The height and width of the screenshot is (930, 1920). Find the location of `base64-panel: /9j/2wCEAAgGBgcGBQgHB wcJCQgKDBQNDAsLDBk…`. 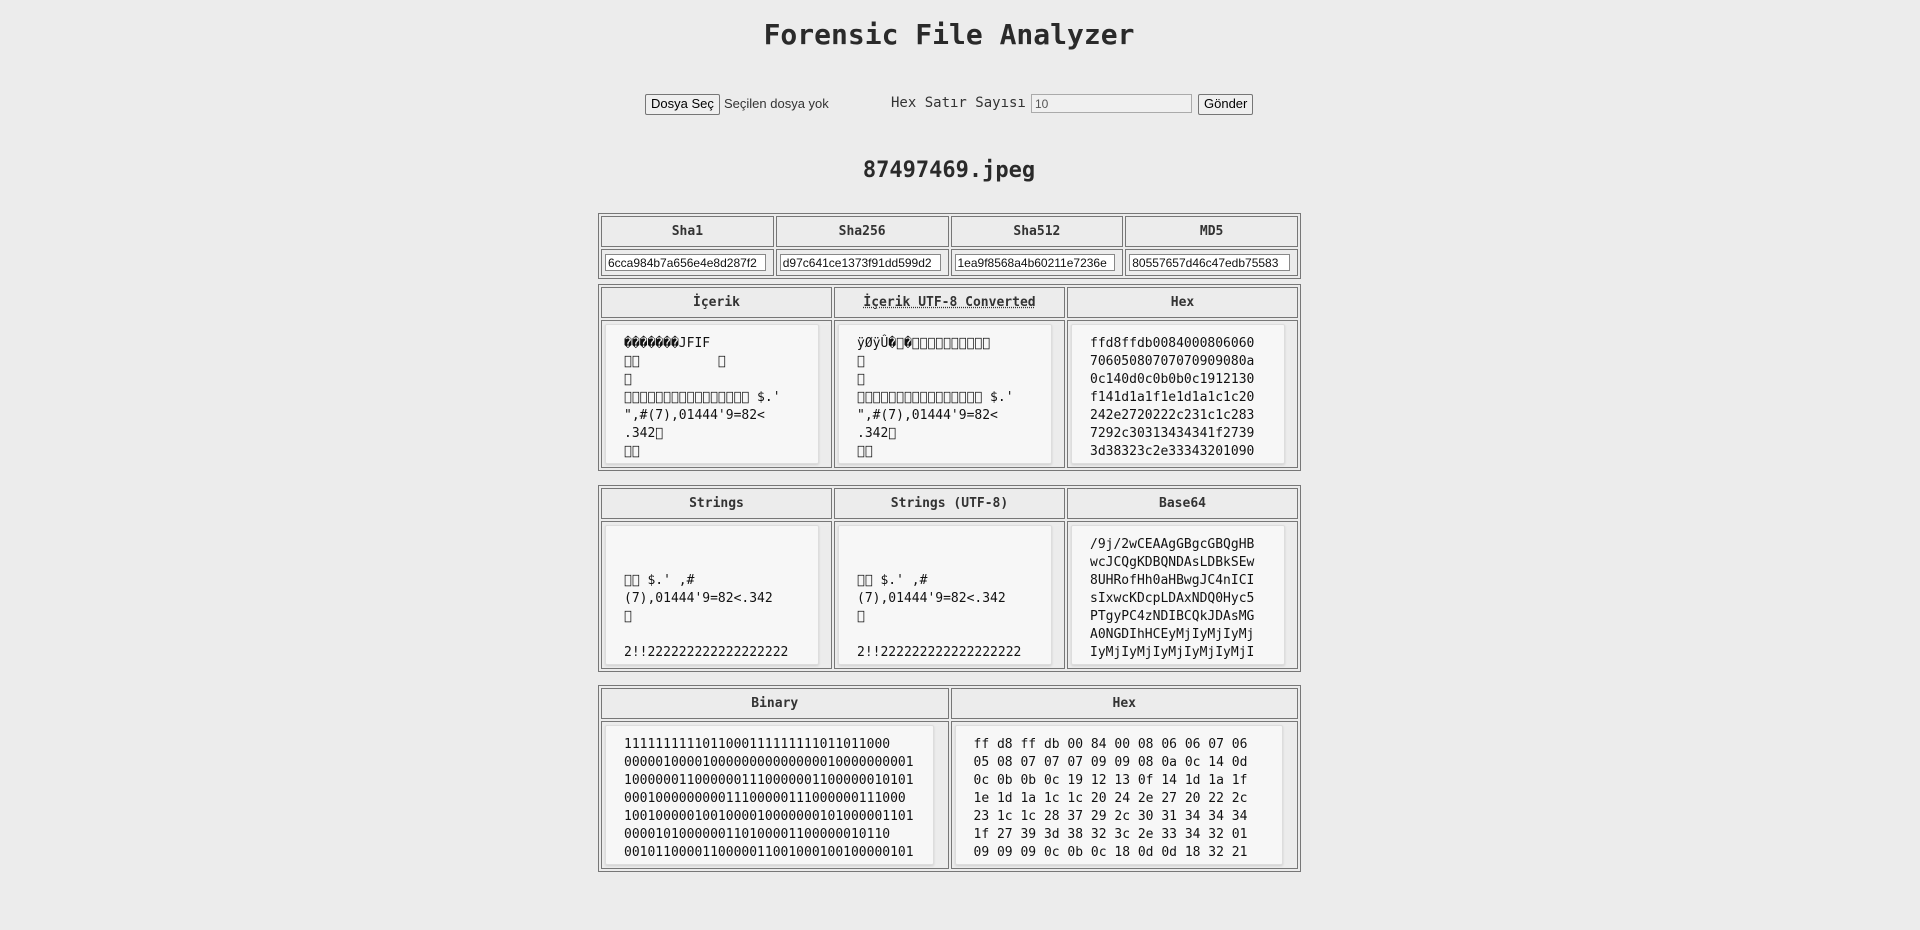

base64-panel: /9j/2wCEAAgGBgcGBQgHB wcJCQgKDBQNDAsLDBk… is located at coordinates (1178, 595).